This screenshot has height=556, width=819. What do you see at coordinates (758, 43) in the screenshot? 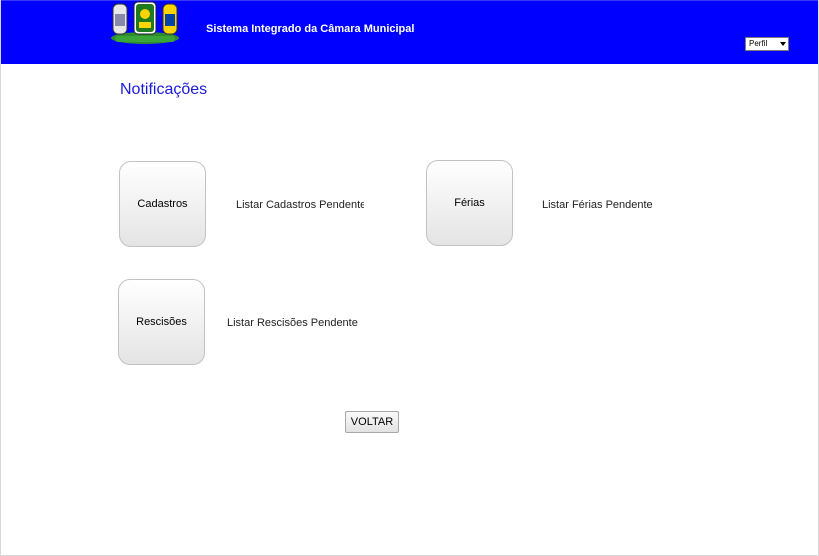
I see `profile-select-value: Perfil` at bounding box center [758, 43].